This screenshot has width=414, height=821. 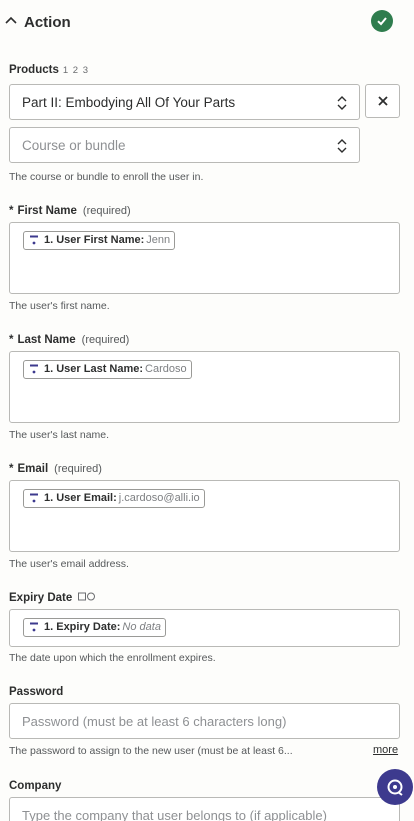 I want to click on expiry-date-label: Expiry Date, so click(x=52, y=598).